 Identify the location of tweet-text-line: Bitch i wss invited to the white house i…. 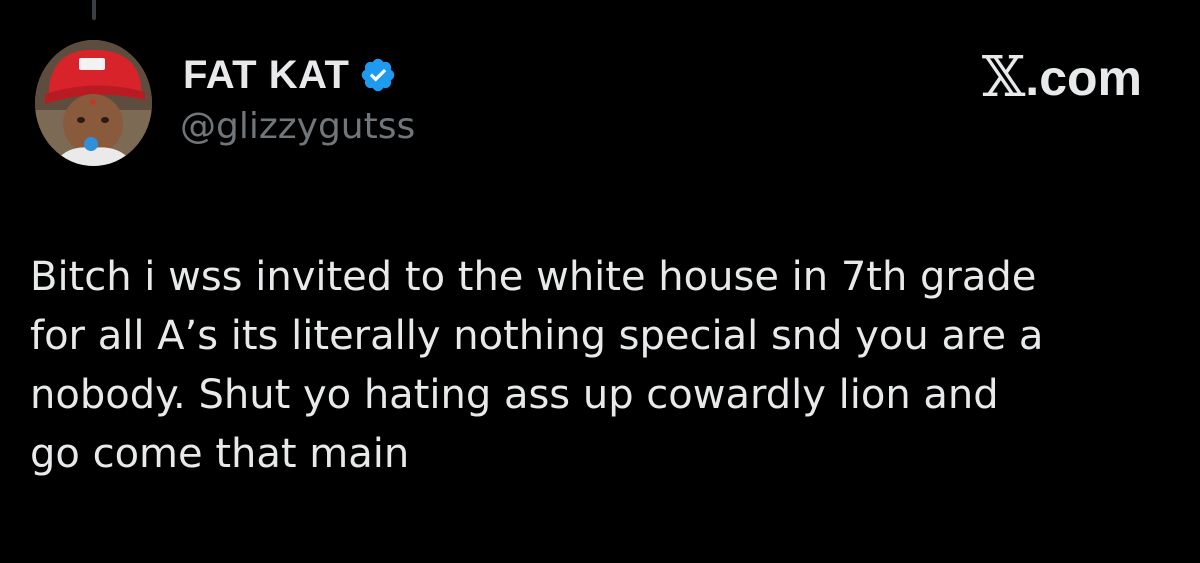
(533, 277).